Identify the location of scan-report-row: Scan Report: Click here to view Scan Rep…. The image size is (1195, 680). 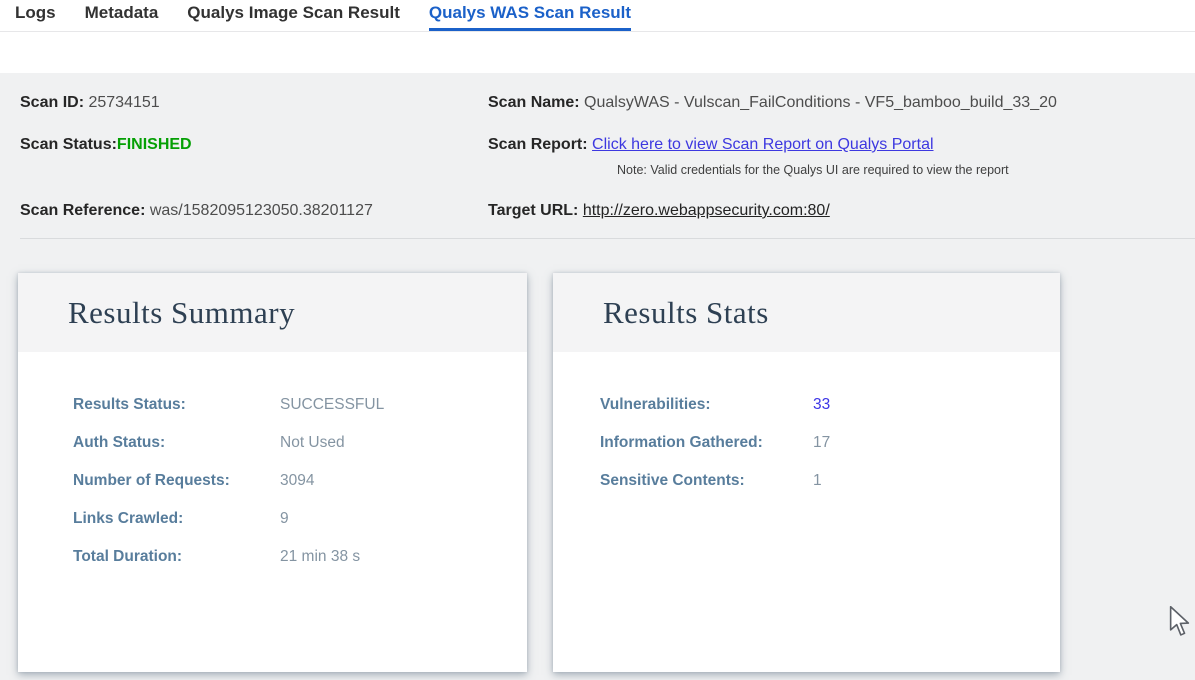
(841, 145).